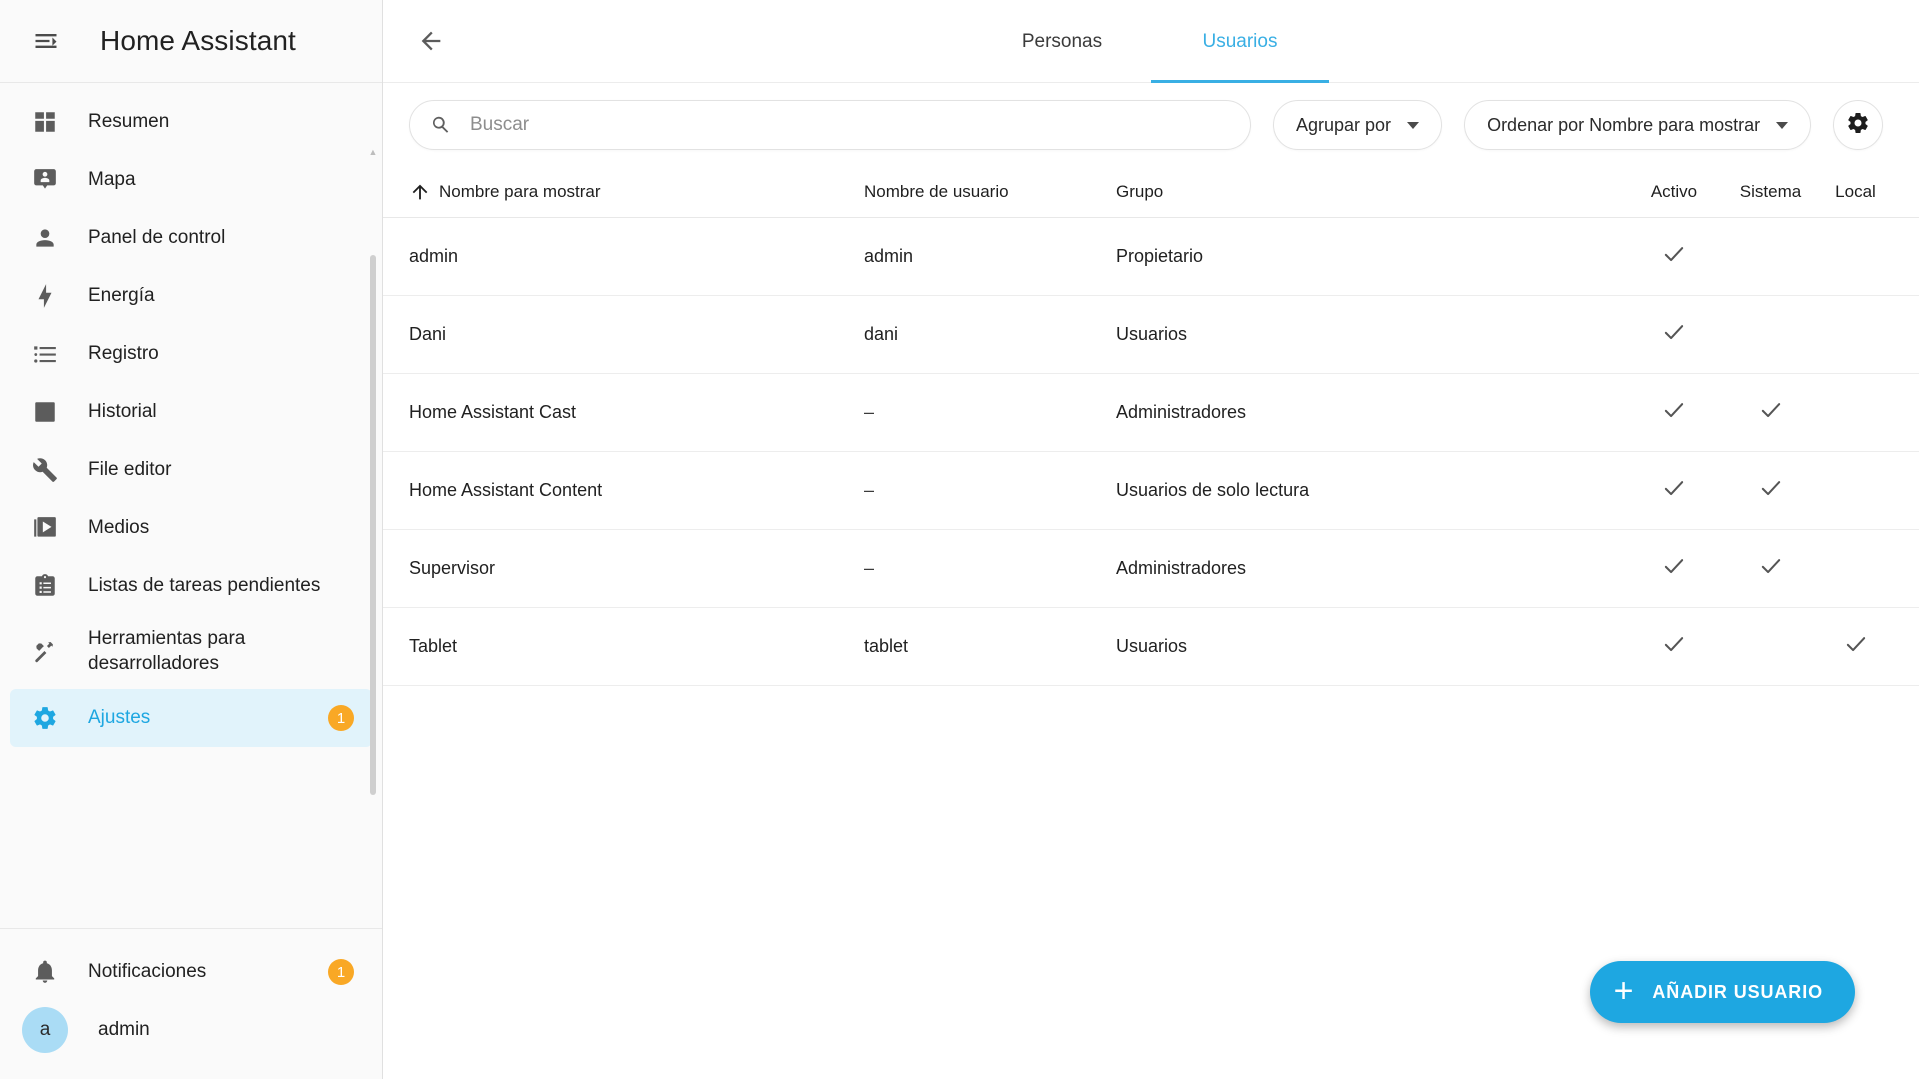 This screenshot has width=1919, height=1079. Describe the element at coordinates (191, 296) in the screenshot. I see `sidebar-item-energia: Energía` at that location.